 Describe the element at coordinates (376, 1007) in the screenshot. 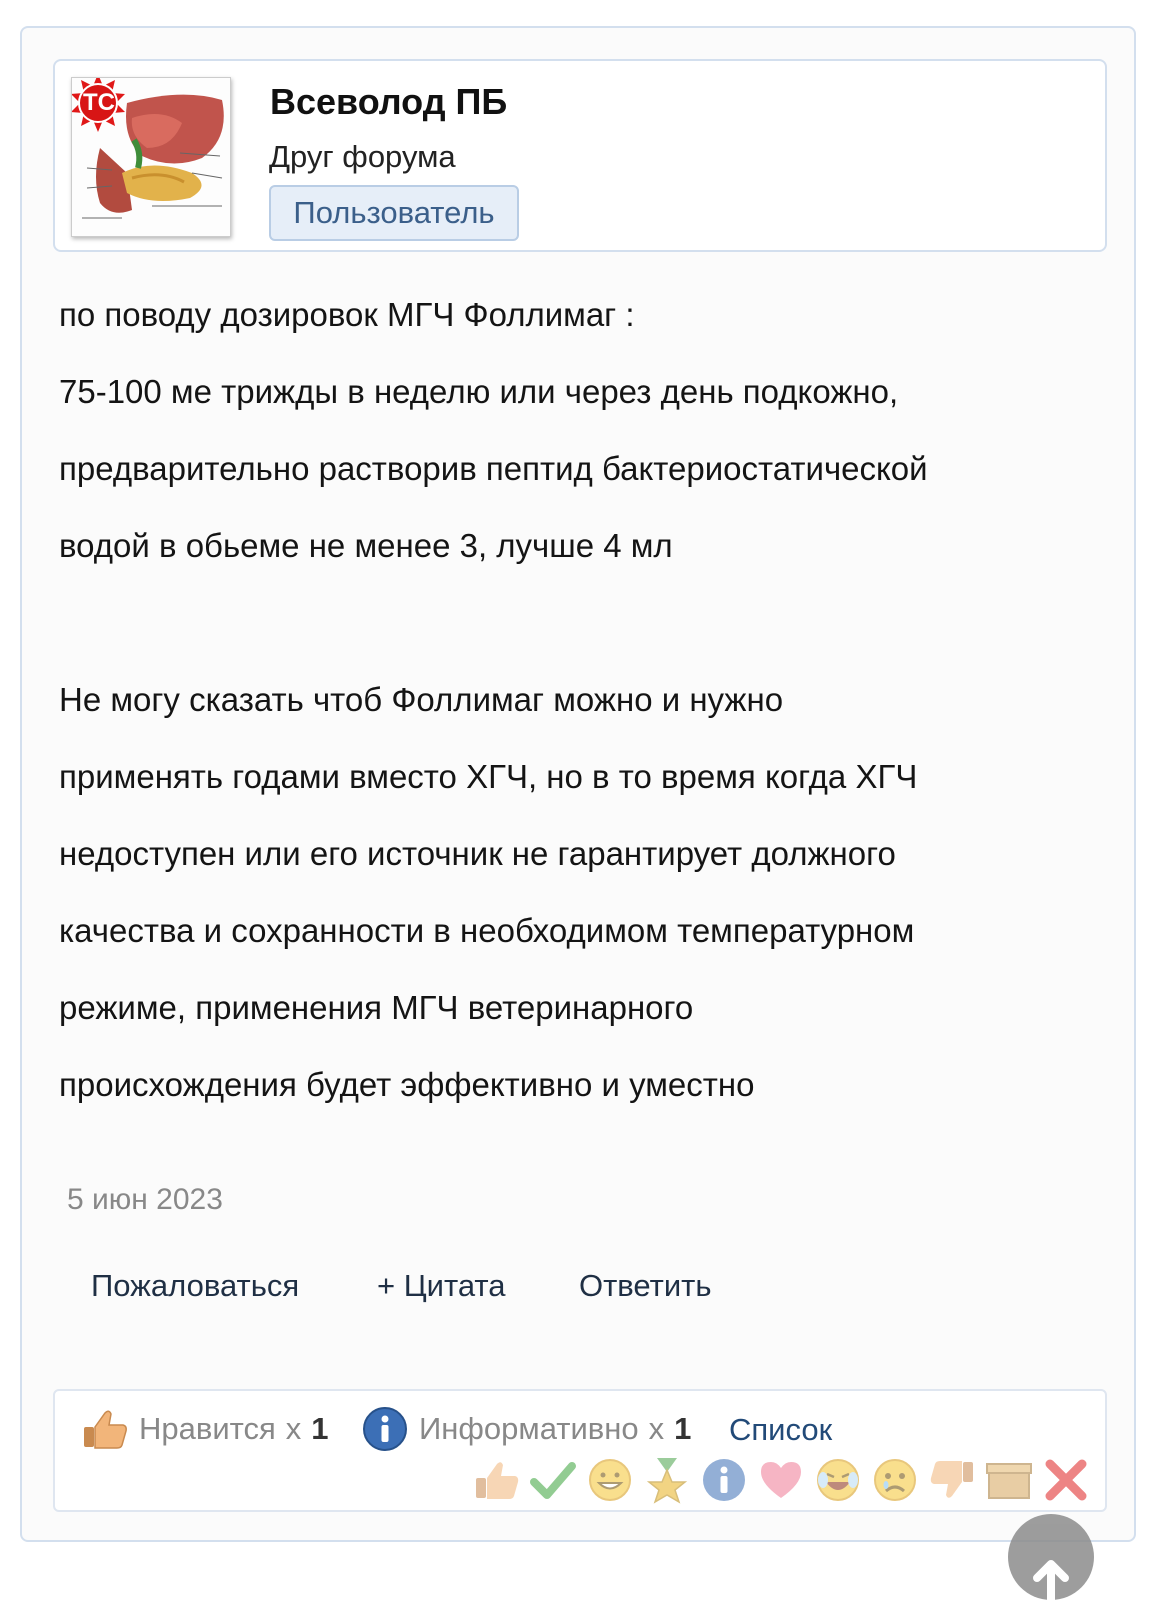

I see `message-line: режиме, применения МГЧ ветеринарного` at that location.